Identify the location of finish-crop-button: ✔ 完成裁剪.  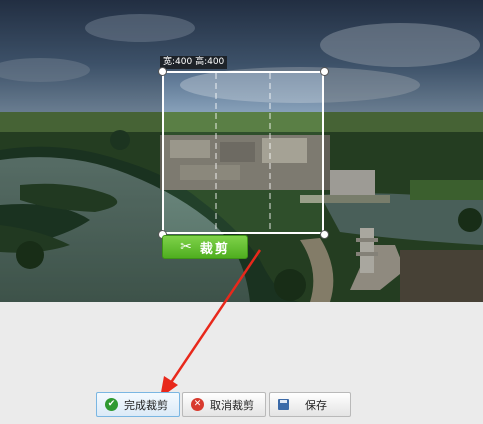
(138, 404).